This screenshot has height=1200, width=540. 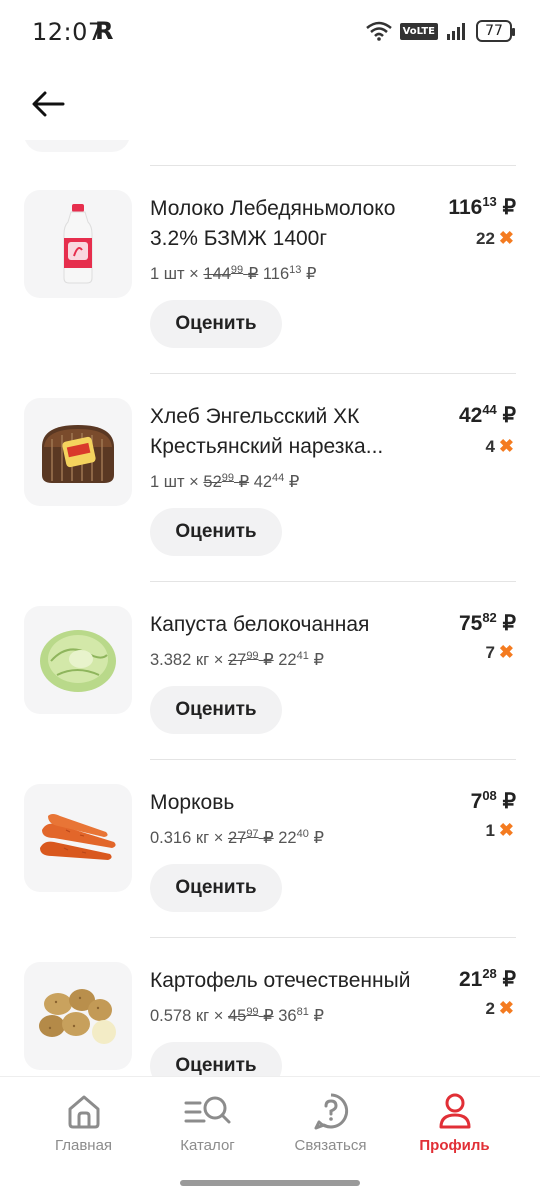 I want to click on product-name-line1: Морковь, so click(x=192, y=802).